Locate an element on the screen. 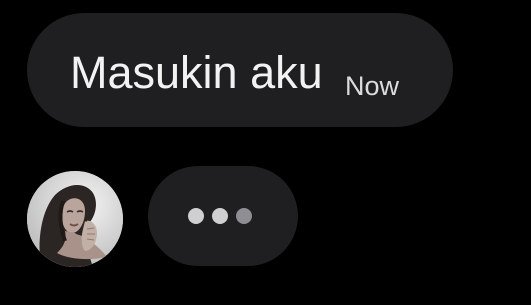 The width and height of the screenshot is (531, 305). typing-indicator-bubble is located at coordinates (223, 216).